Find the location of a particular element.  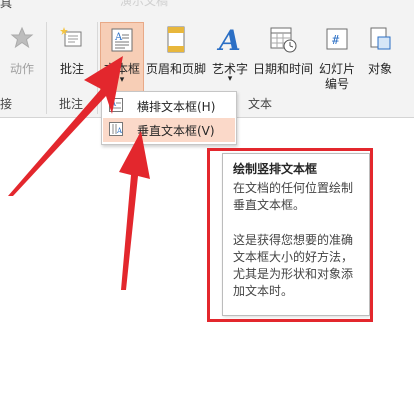

title-strip: 具 演示文稿 is located at coordinates (207, 5).